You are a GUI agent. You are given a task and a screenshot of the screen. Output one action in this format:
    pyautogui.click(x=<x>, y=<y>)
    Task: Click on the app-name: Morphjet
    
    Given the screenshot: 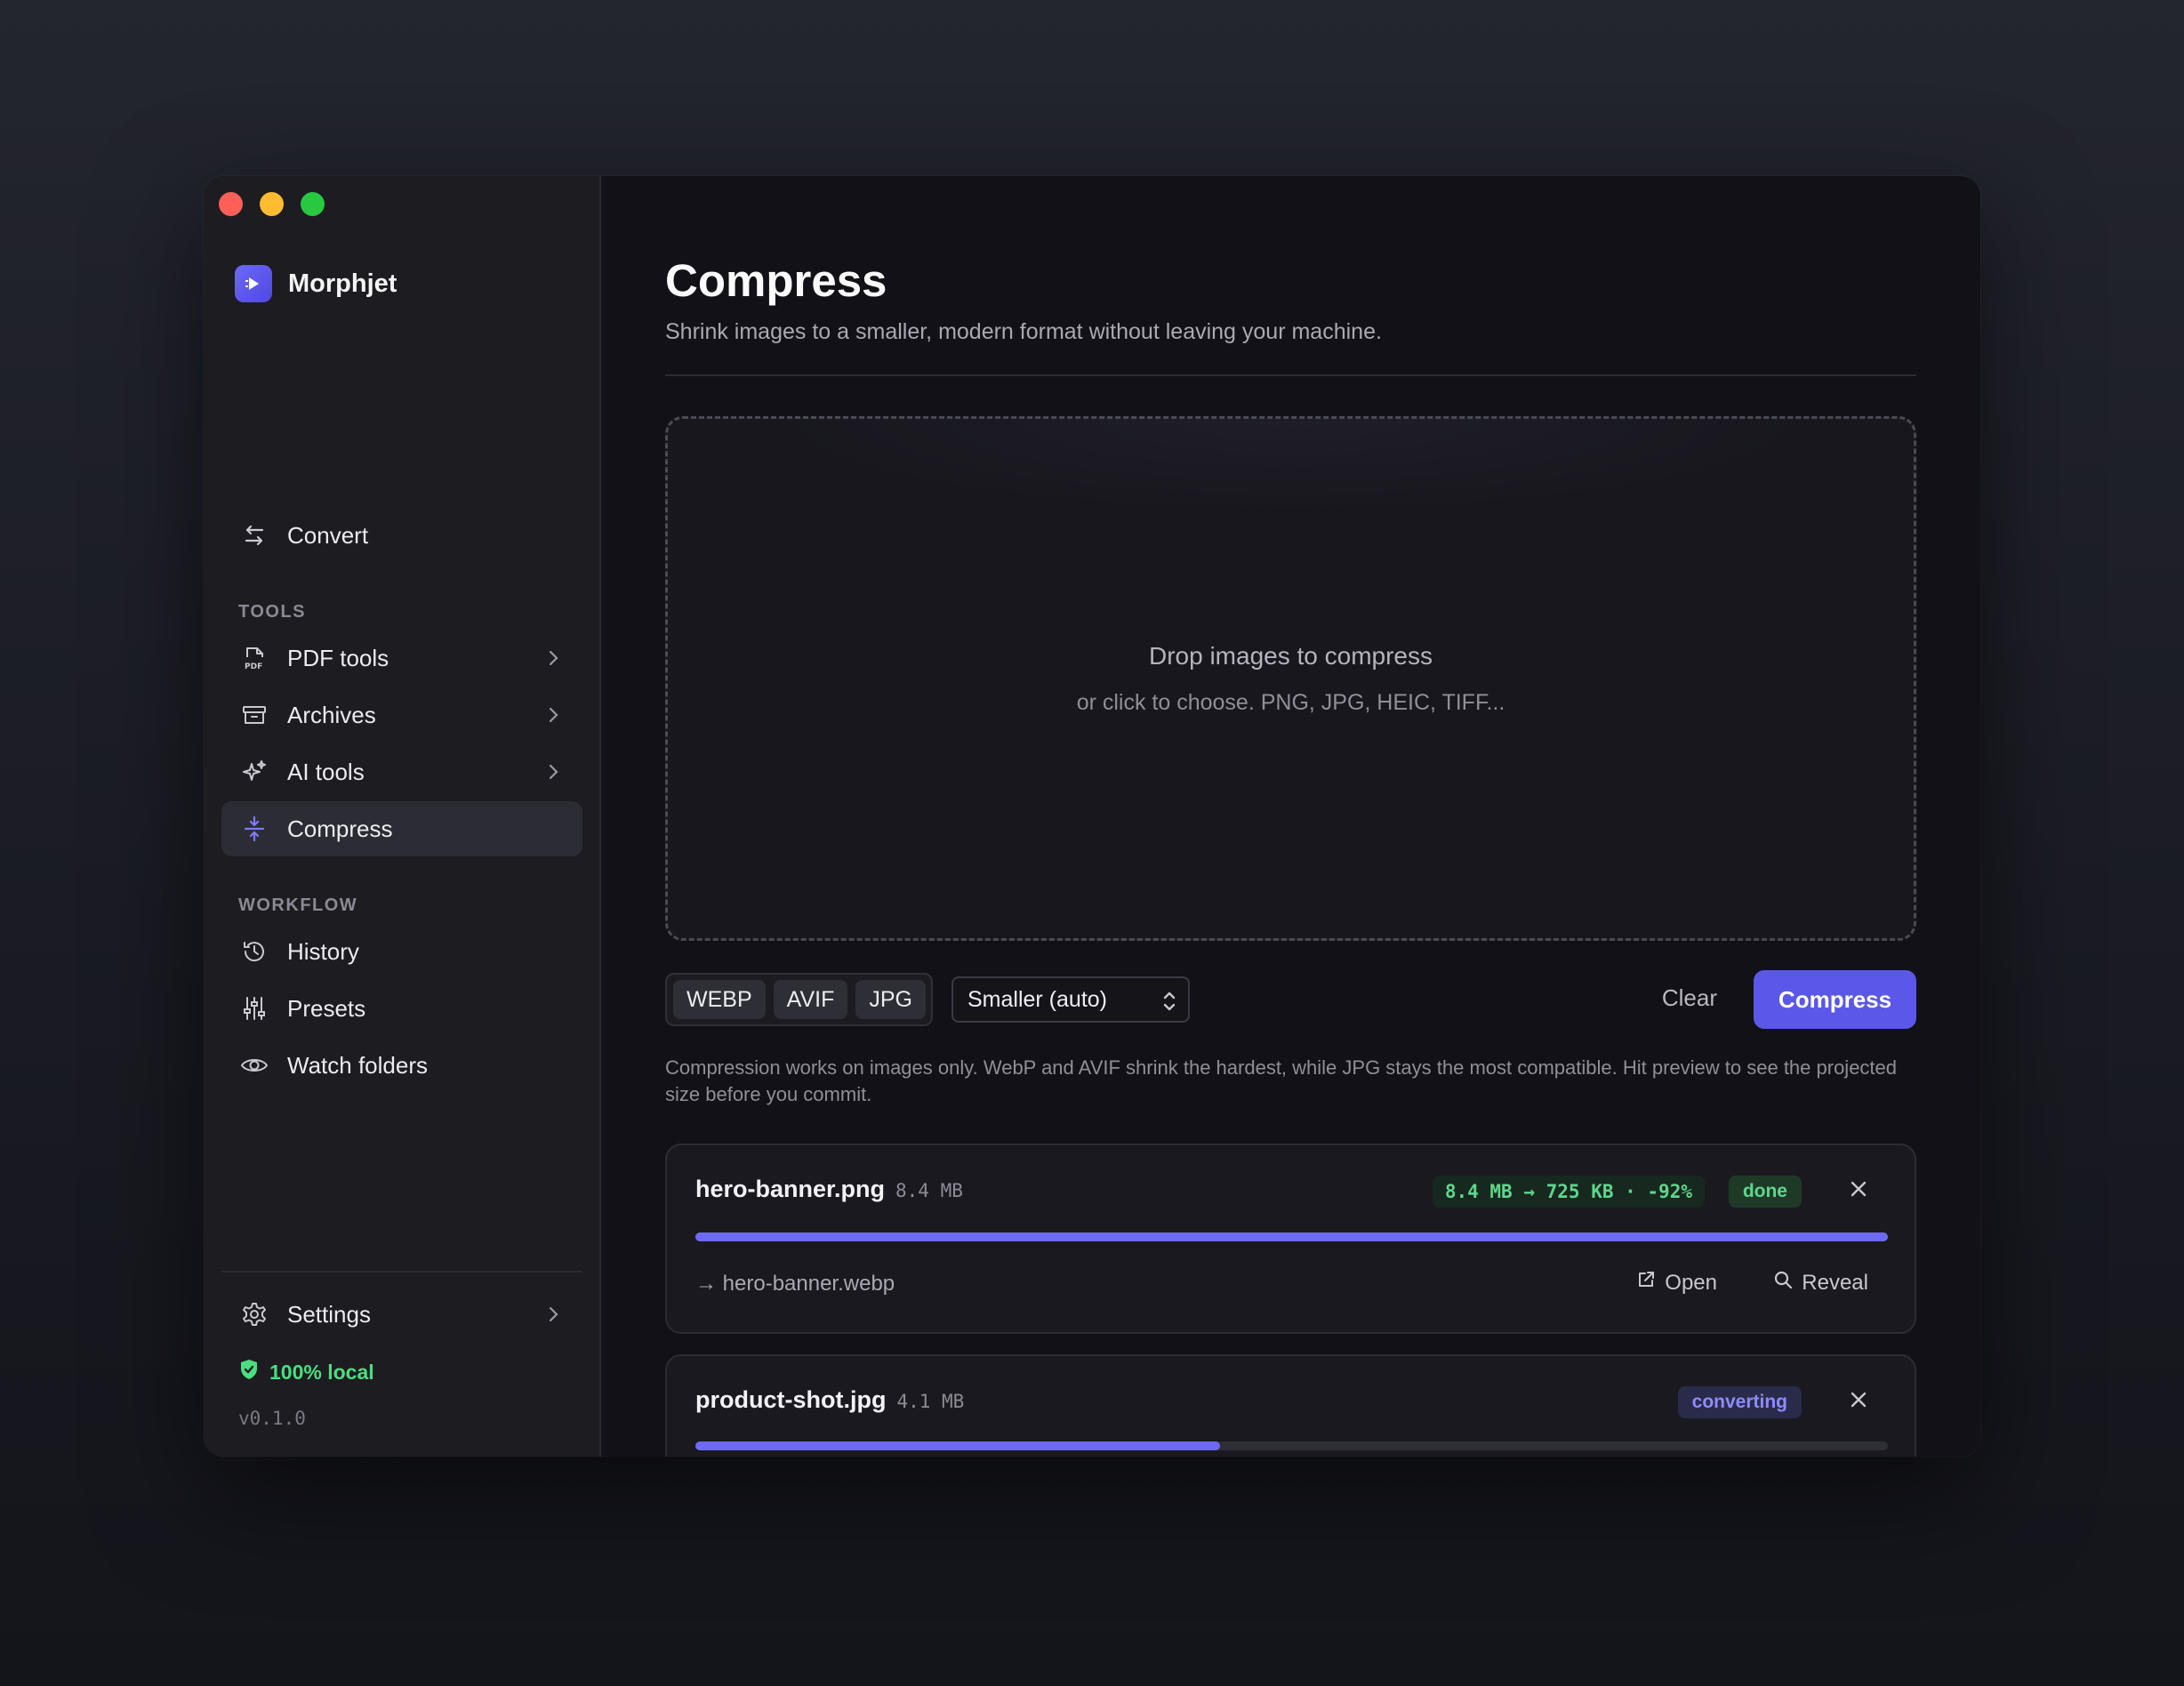 What is the action you would take?
    pyautogui.click(x=342, y=283)
    